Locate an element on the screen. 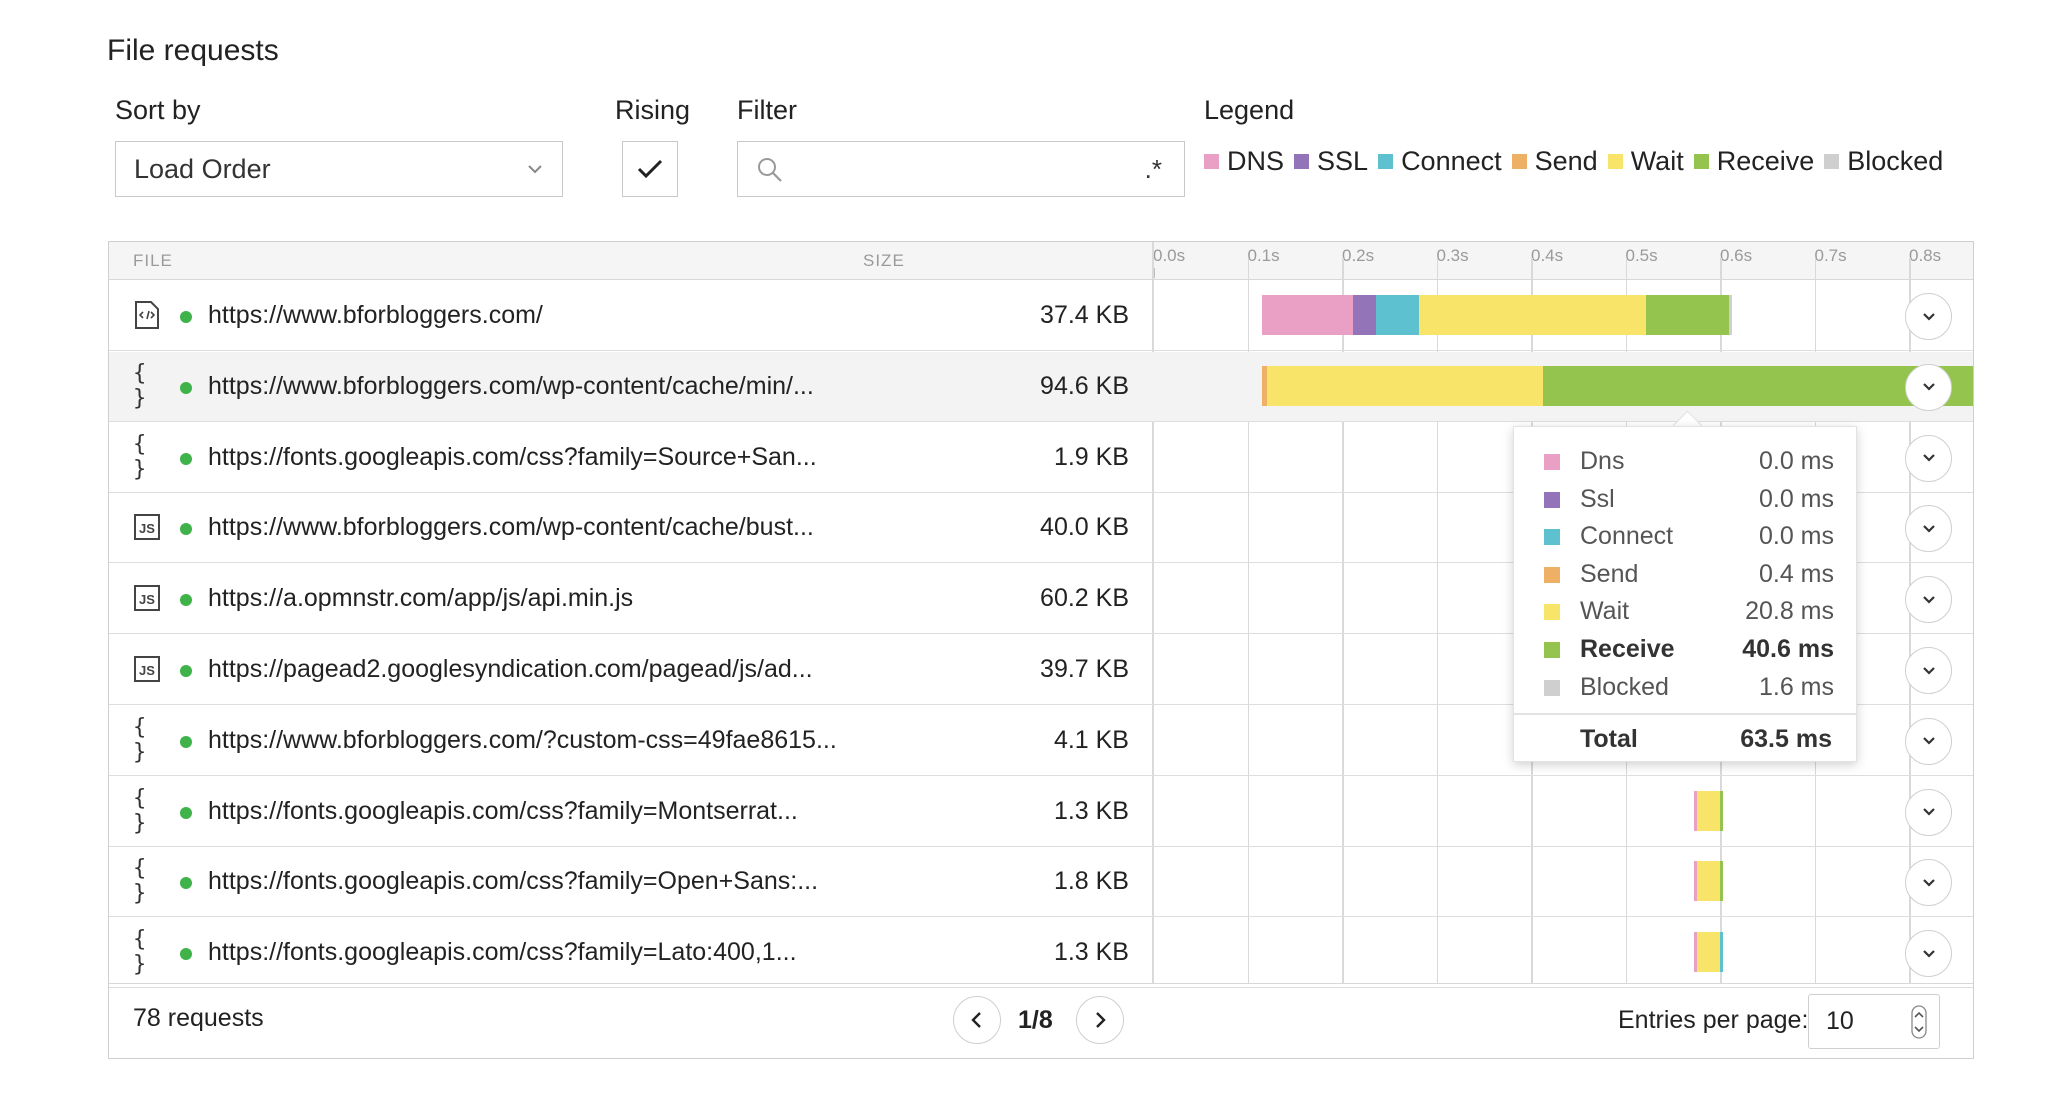 This screenshot has width=2058, height=1098. previous-page-button is located at coordinates (977, 1020).